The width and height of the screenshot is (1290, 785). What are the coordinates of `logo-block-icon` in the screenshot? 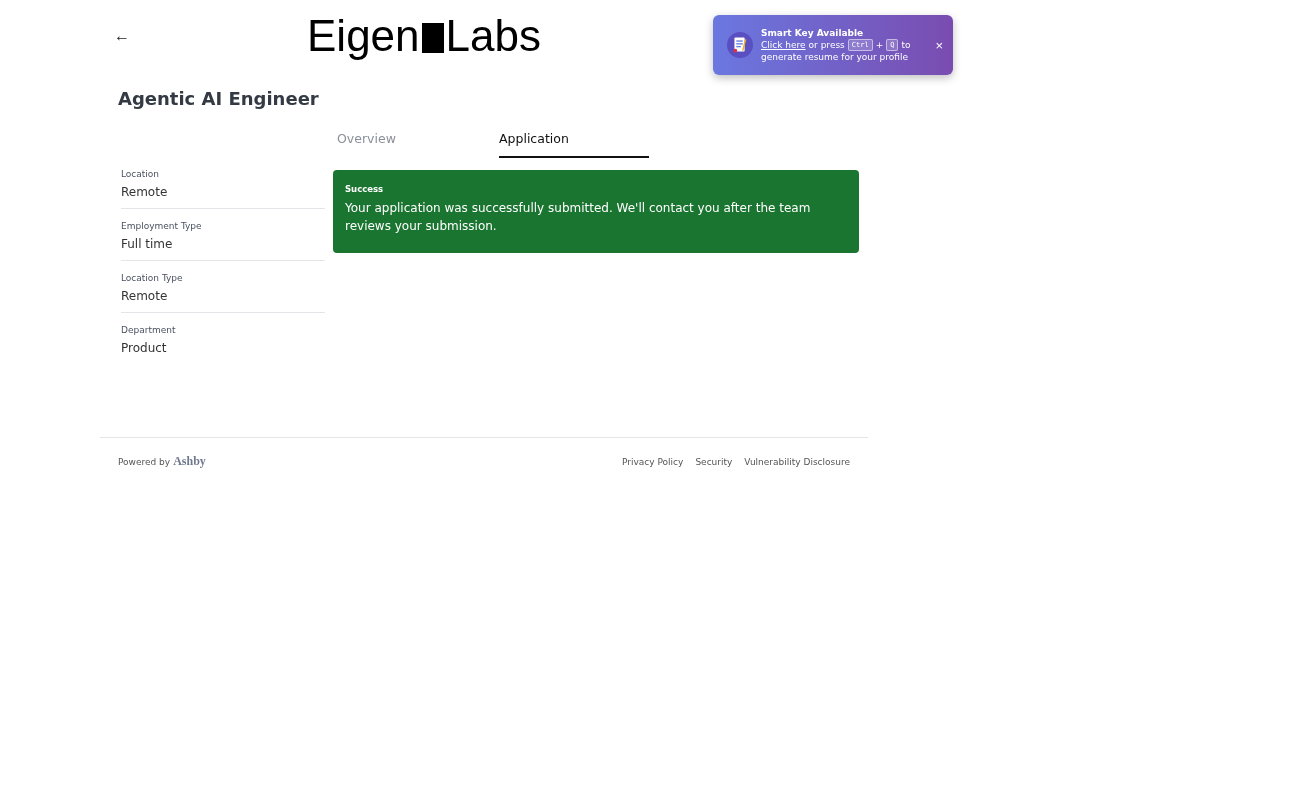 It's located at (432, 38).